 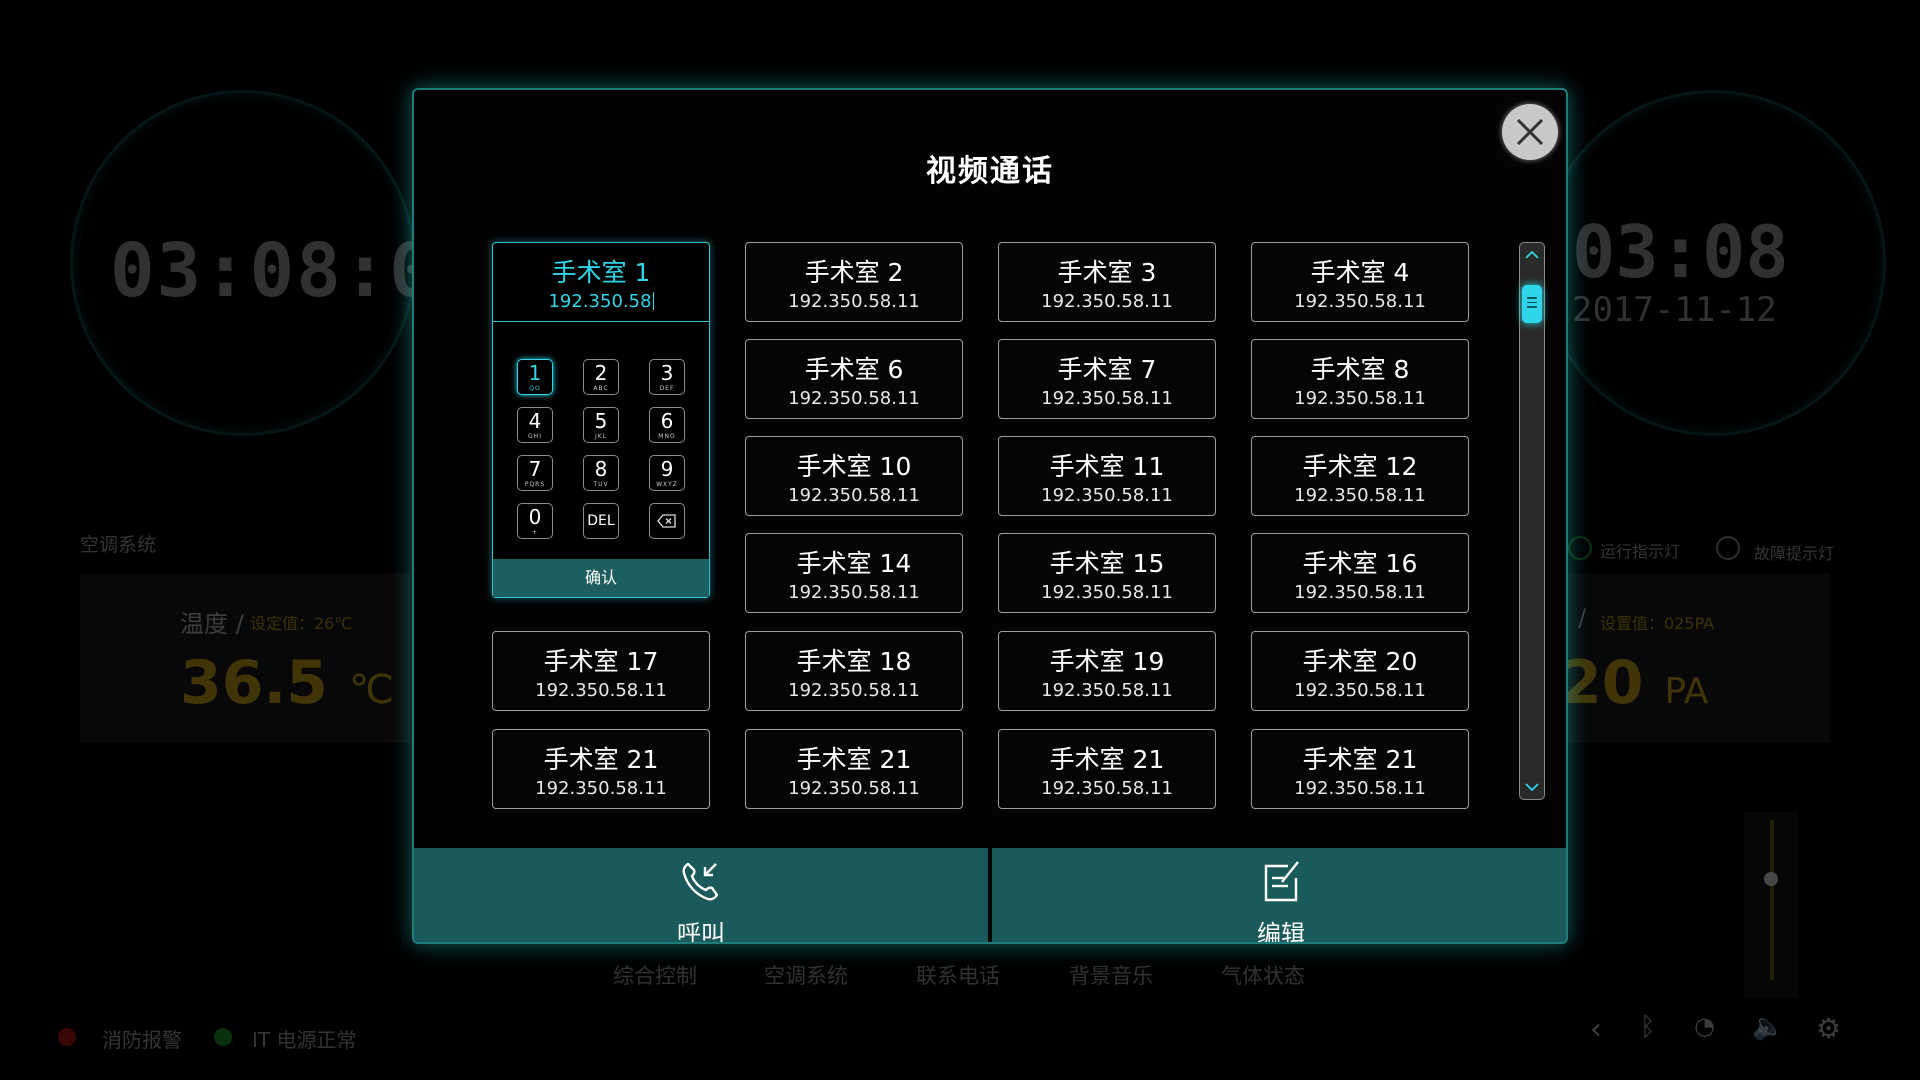 What do you see at coordinates (1602, 683) in the screenshot?
I see `pressure-number: 20` at bounding box center [1602, 683].